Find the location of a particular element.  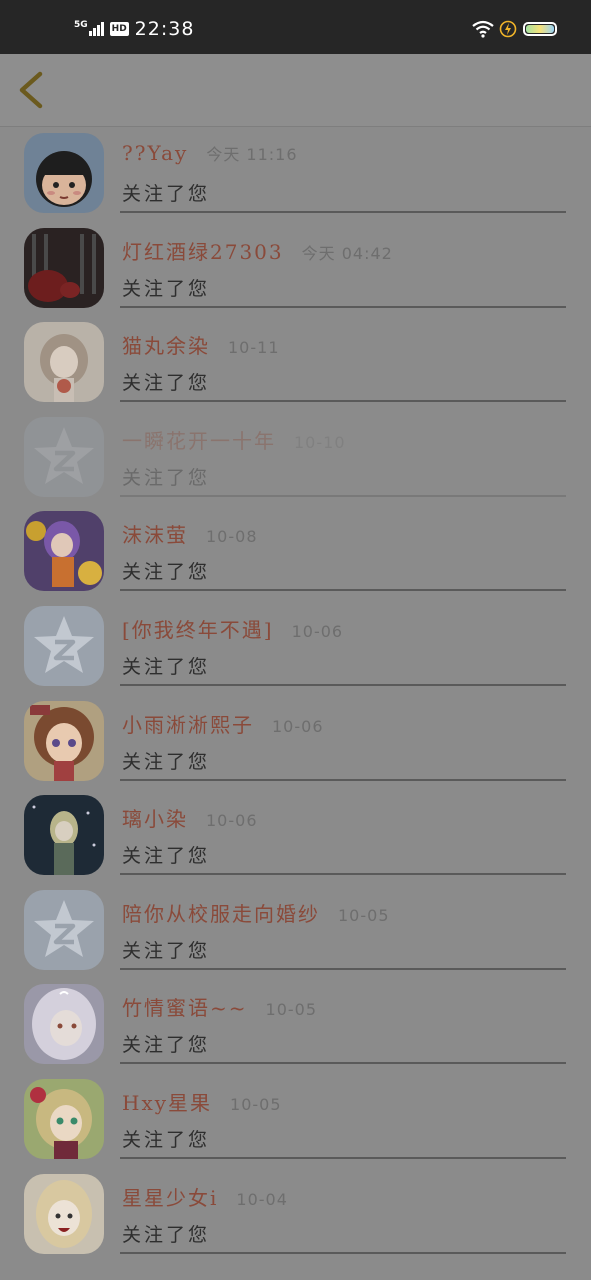

name-row: 星星少女i 10-04 is located at coordinates (205, 1196).